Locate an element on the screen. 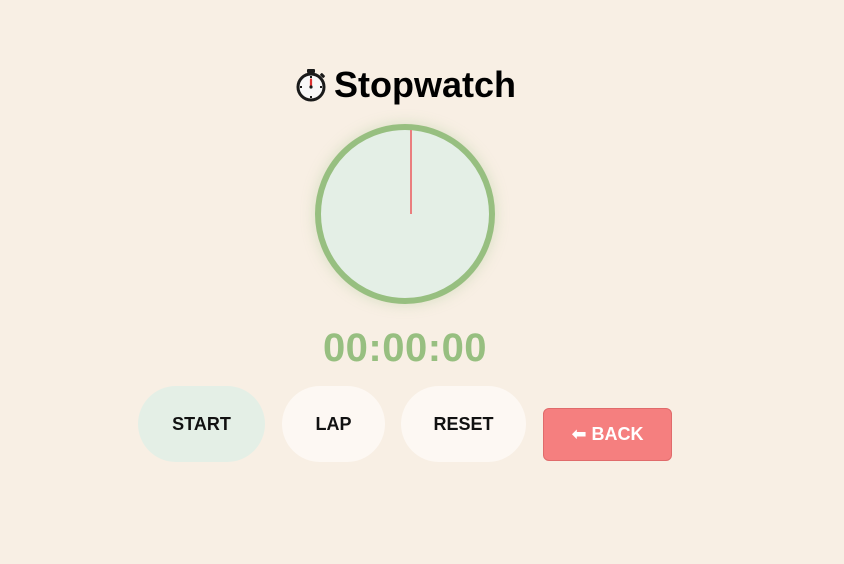  time-display: 00:00:00 is located at coordinates (405, 348).